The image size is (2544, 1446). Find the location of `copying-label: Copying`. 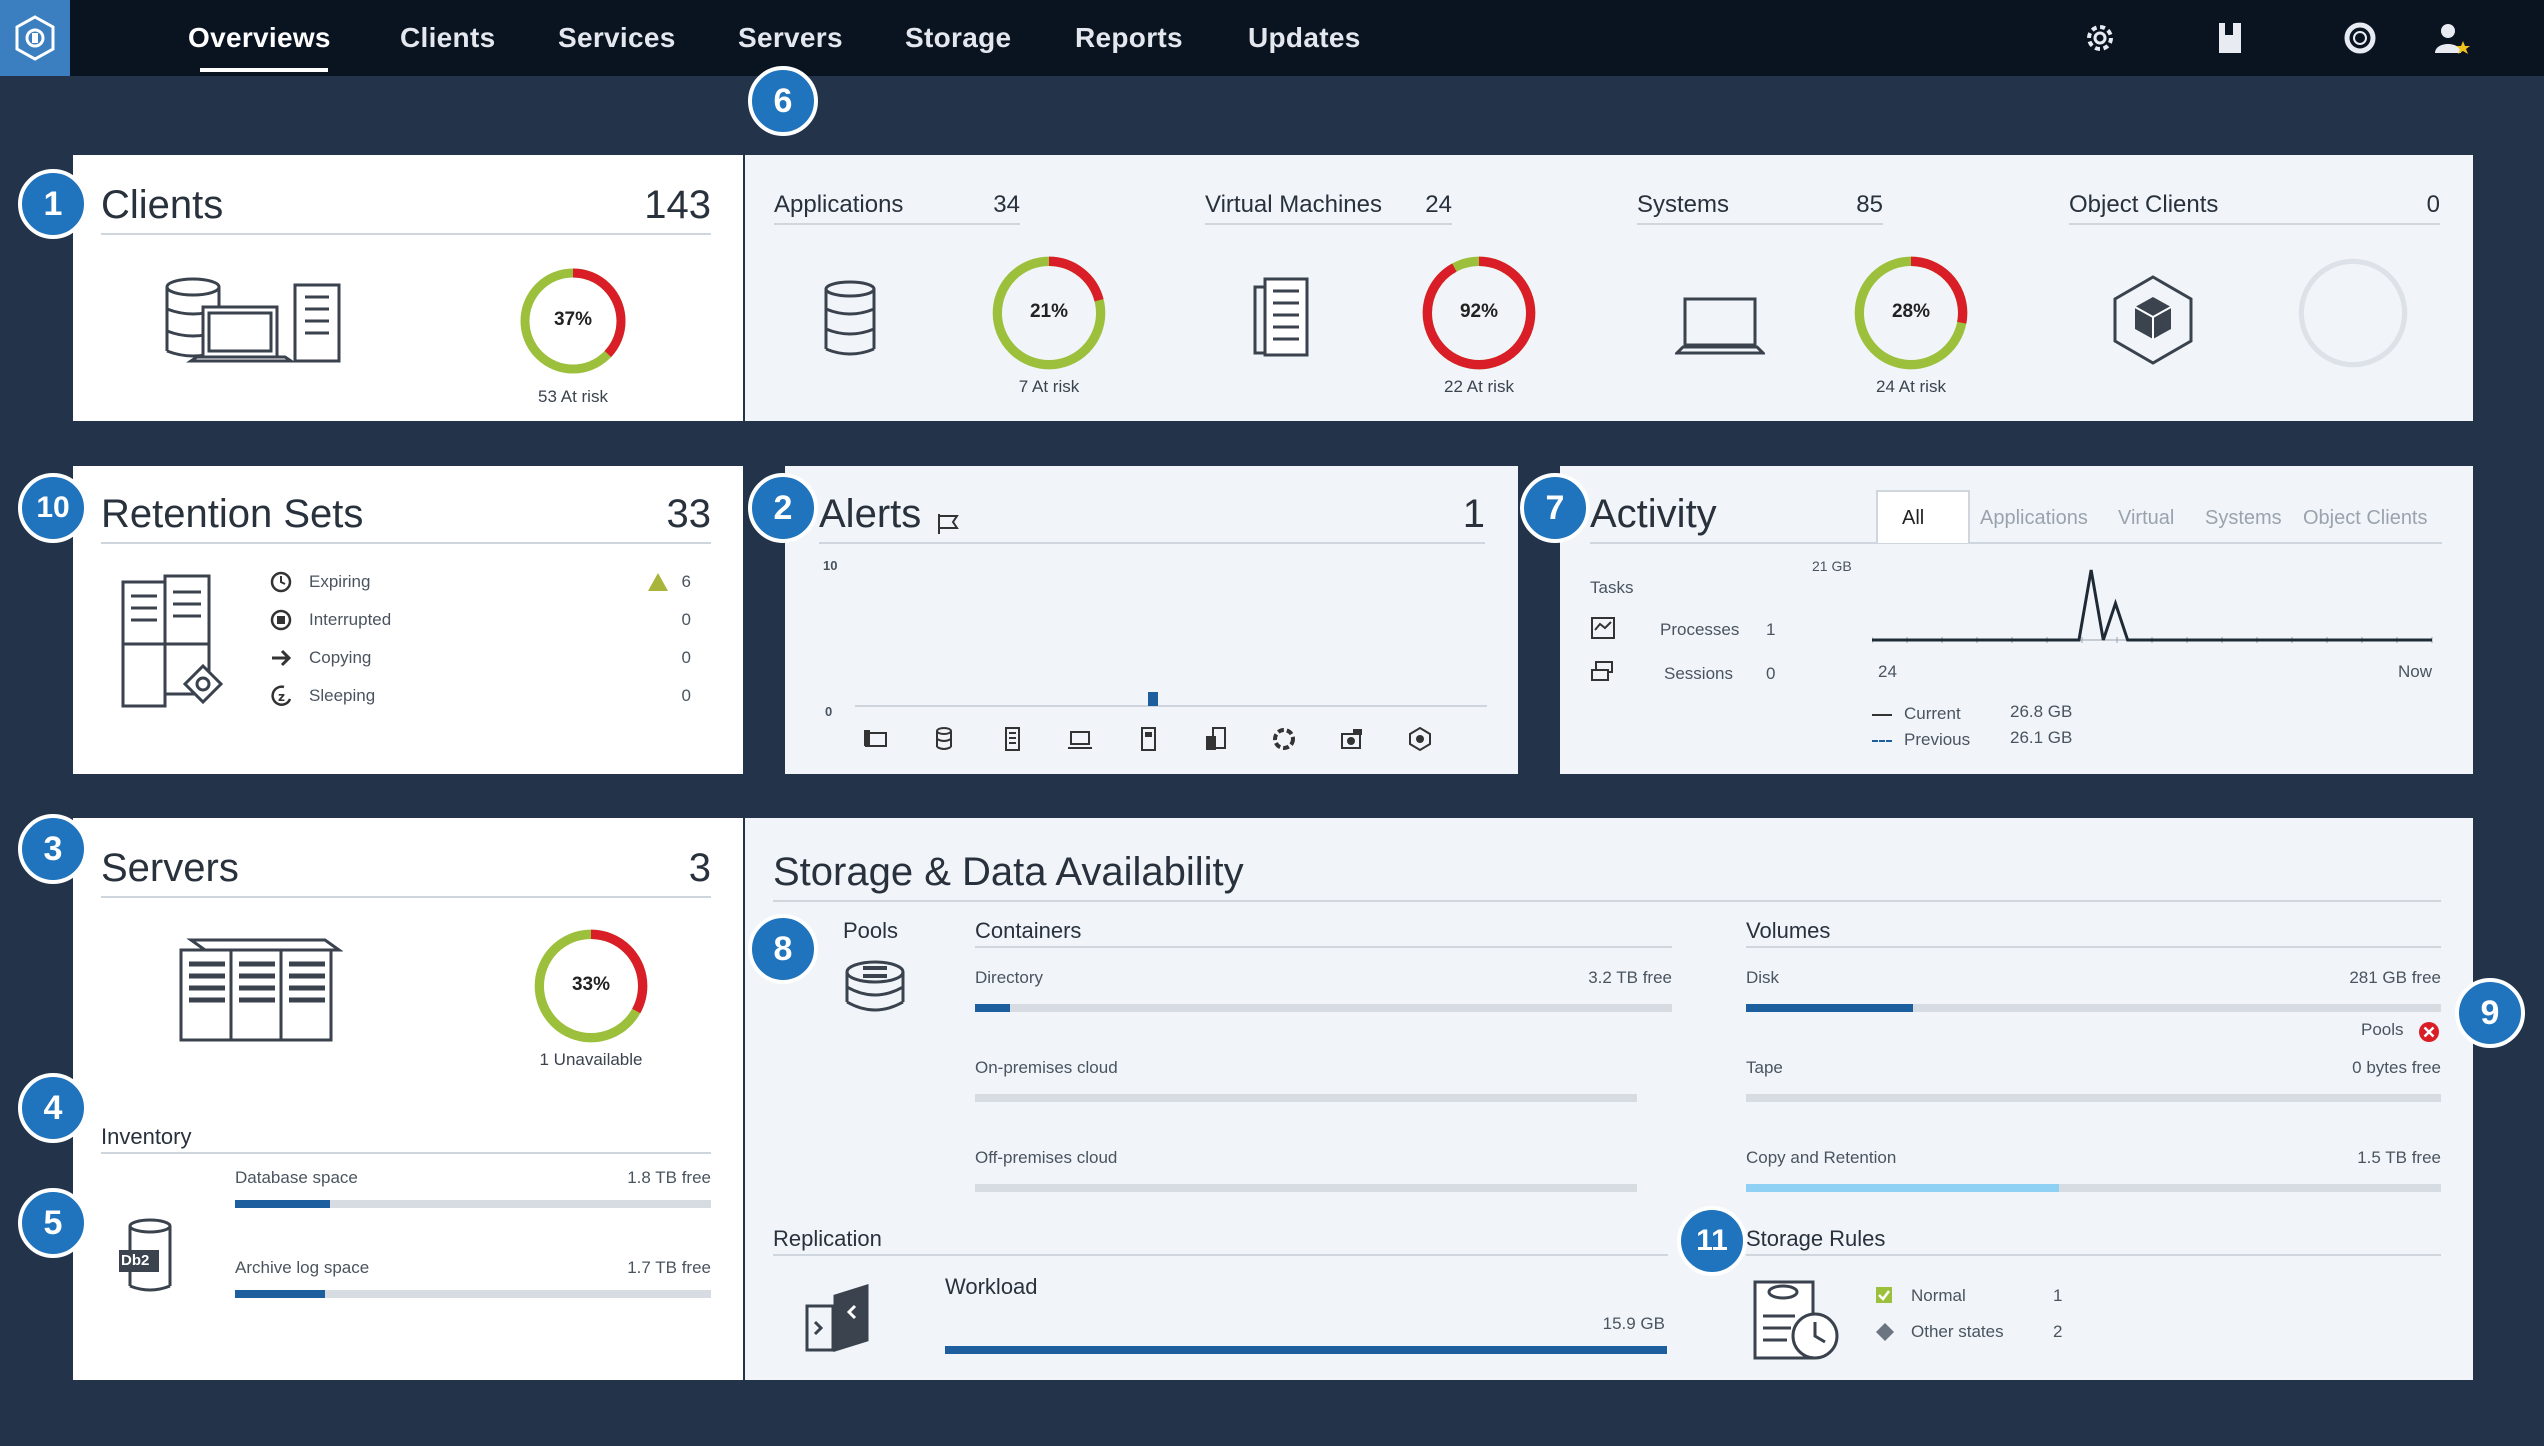

copying-label: Copying is located at coordinates (340, 657).